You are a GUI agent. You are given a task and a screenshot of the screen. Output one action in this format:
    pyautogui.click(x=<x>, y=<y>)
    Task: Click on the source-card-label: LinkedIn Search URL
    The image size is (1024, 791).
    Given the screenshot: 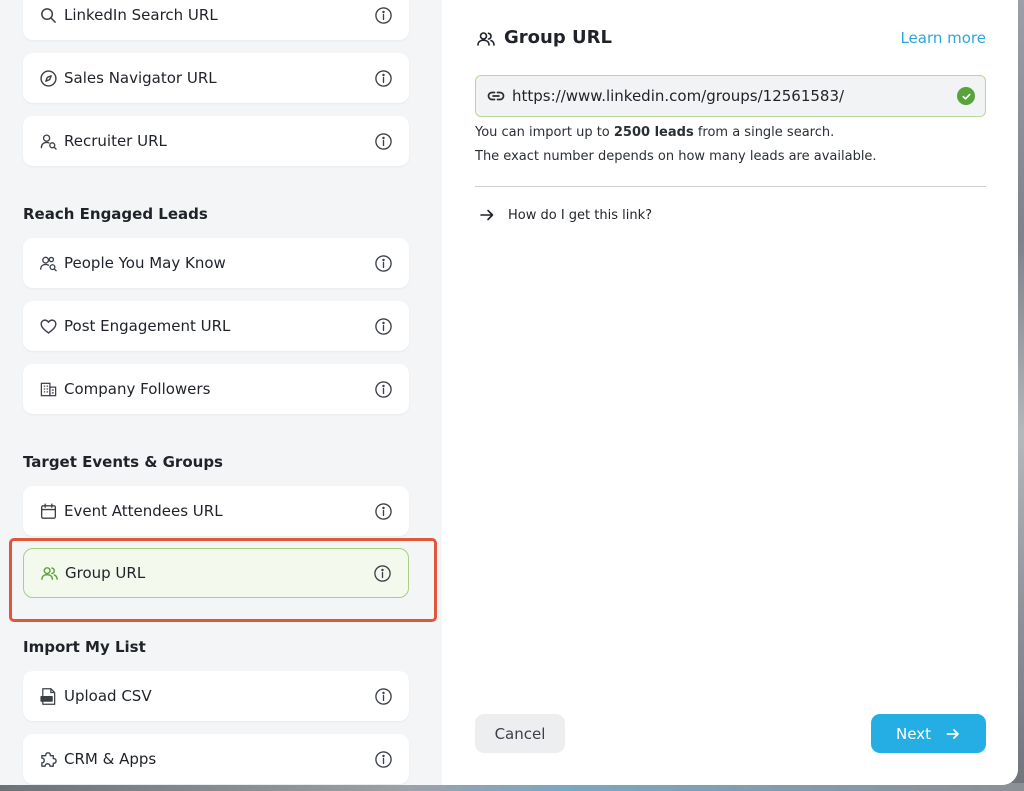 What is the action you would take?
    pyautogui.click(x=141, y=15)
    